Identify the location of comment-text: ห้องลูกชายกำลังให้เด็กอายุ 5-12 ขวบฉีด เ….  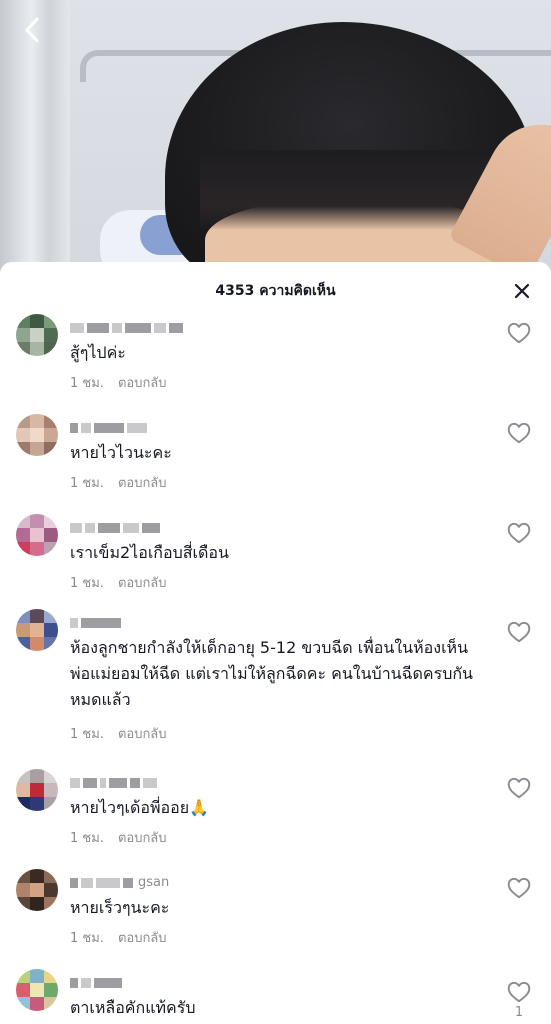
(271, 673).